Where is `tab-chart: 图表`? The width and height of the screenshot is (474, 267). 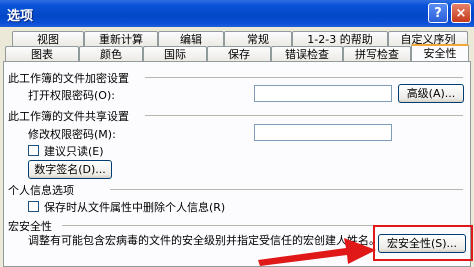
tab-chart: 图表 is located at coordinates (42, 53).